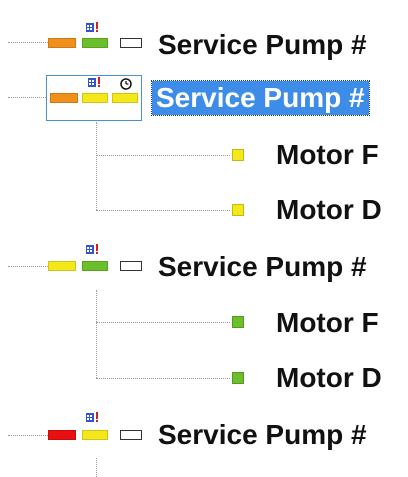  I want to click on tree-connector, so click(96, 467).